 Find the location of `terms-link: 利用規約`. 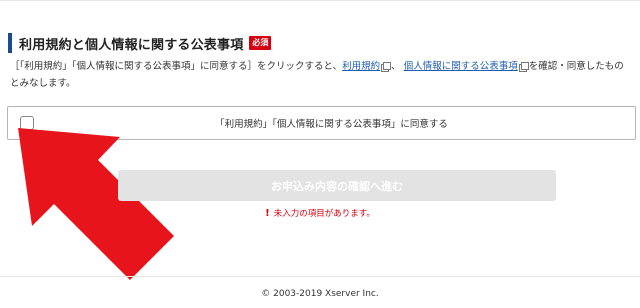

terms-link: 利用規約 is located at coordinates (361, 66).